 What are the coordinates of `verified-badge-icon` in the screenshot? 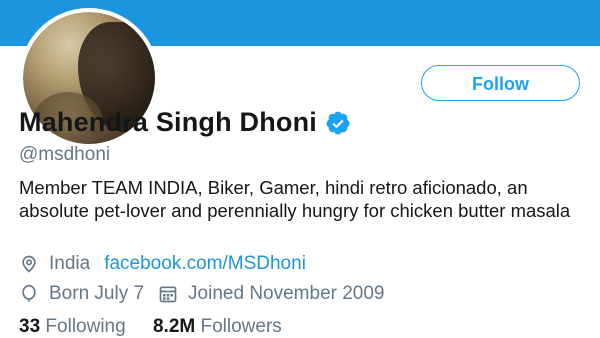 It's located at (338, 122).